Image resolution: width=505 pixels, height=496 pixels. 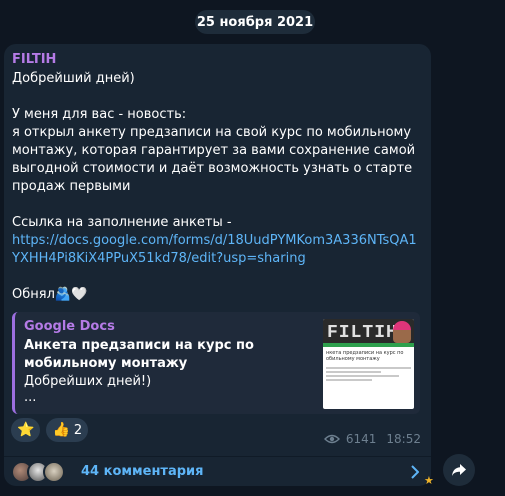 I want to click on star-icon: ⭐, so click(x=26, y=430).